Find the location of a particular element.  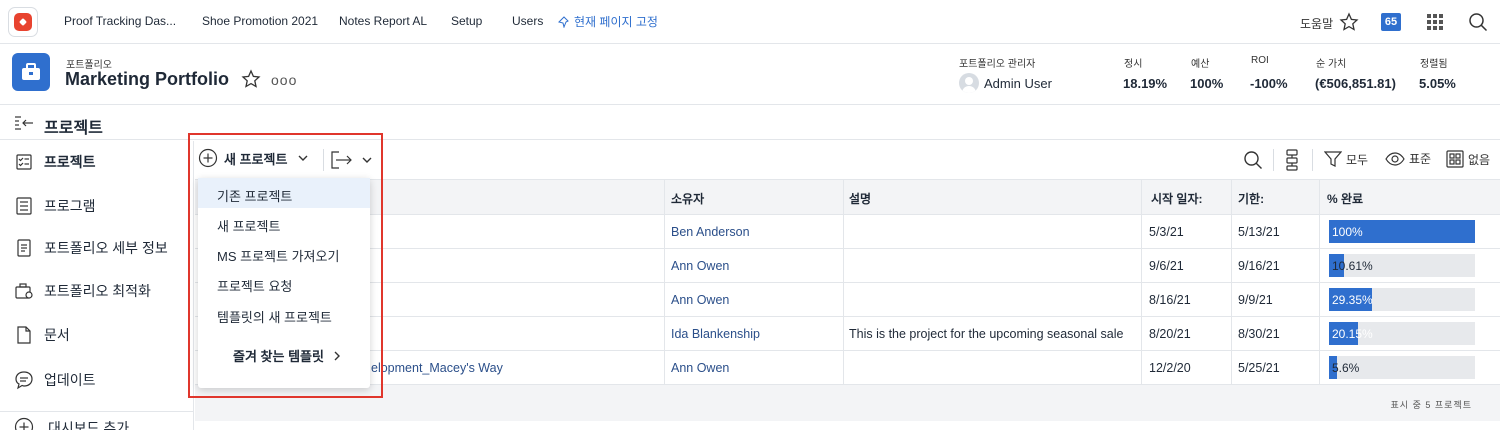

highlight-box is located at coordinates (285, 265).